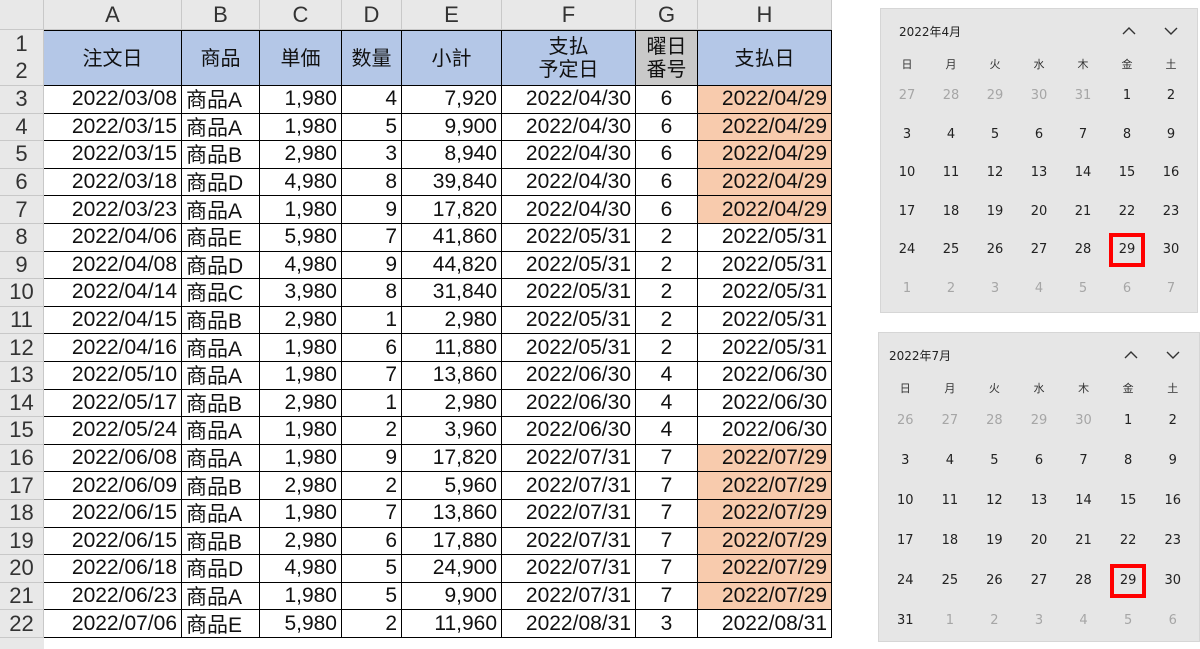 Image resolution: width=1200 pixels, height=649 pixels. What do you see at coordinates (113, 58) in the screenshot?
I see `table-header-a: 注文日` at bounding box center [113, 58].